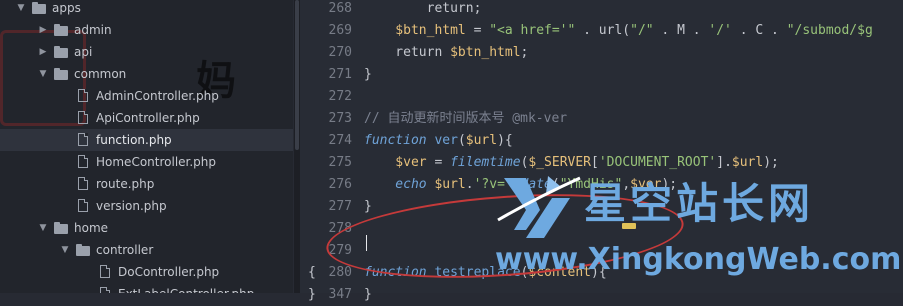  What do you see at coordinates (724, 162) in the screenshot?
I see `code-token: ].` at bounding box center [724, 162].